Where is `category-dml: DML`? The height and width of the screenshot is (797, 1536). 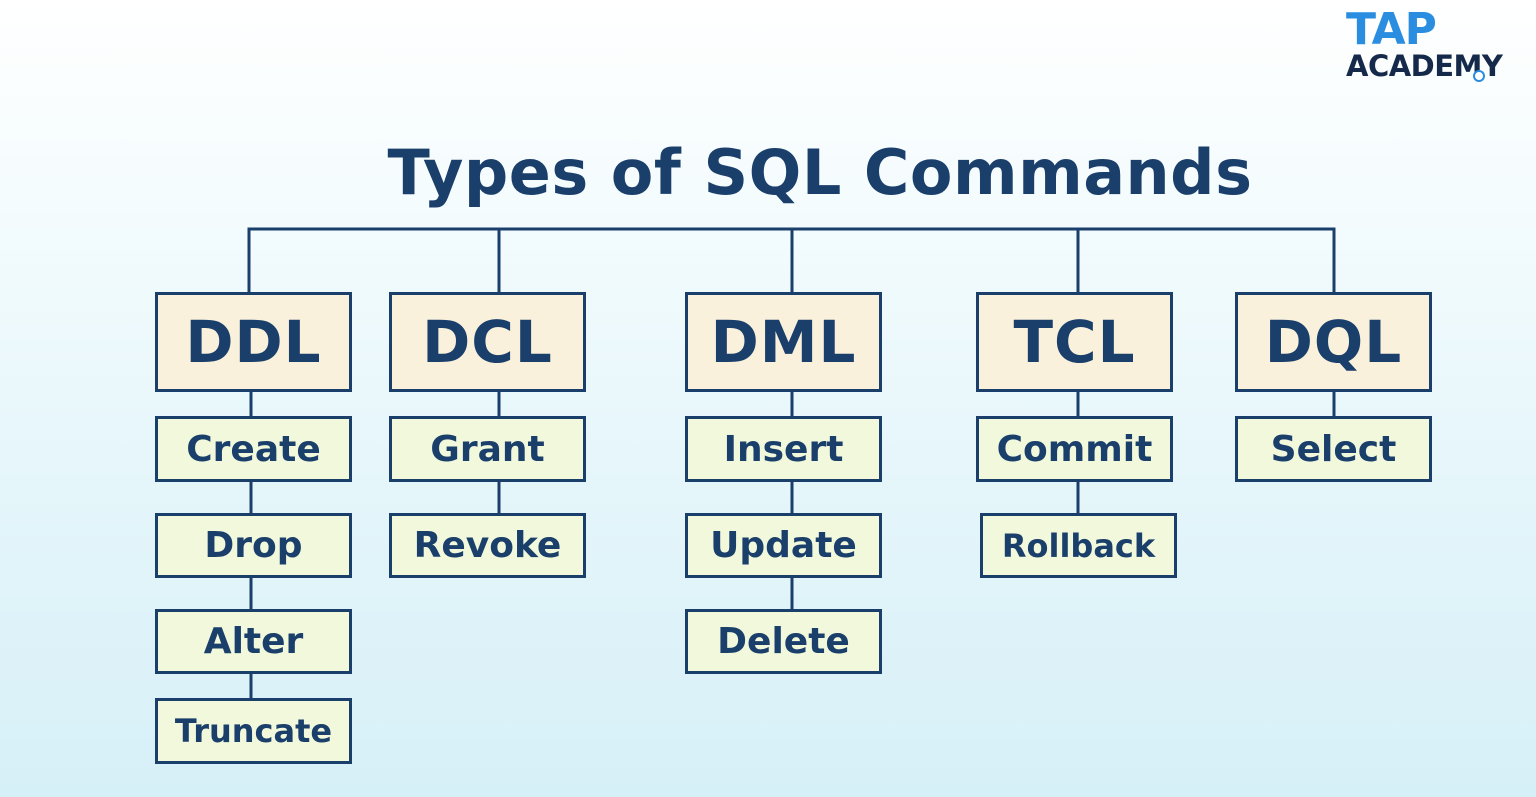 category-dml: DML is located at coordinates (783, 342).